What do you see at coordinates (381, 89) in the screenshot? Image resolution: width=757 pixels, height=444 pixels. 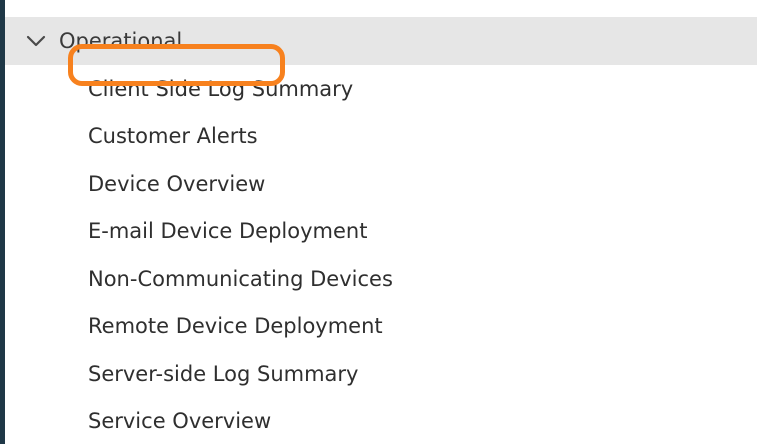 I see `list-item: Client Side Log Summary` at bounding box center [381, 89].